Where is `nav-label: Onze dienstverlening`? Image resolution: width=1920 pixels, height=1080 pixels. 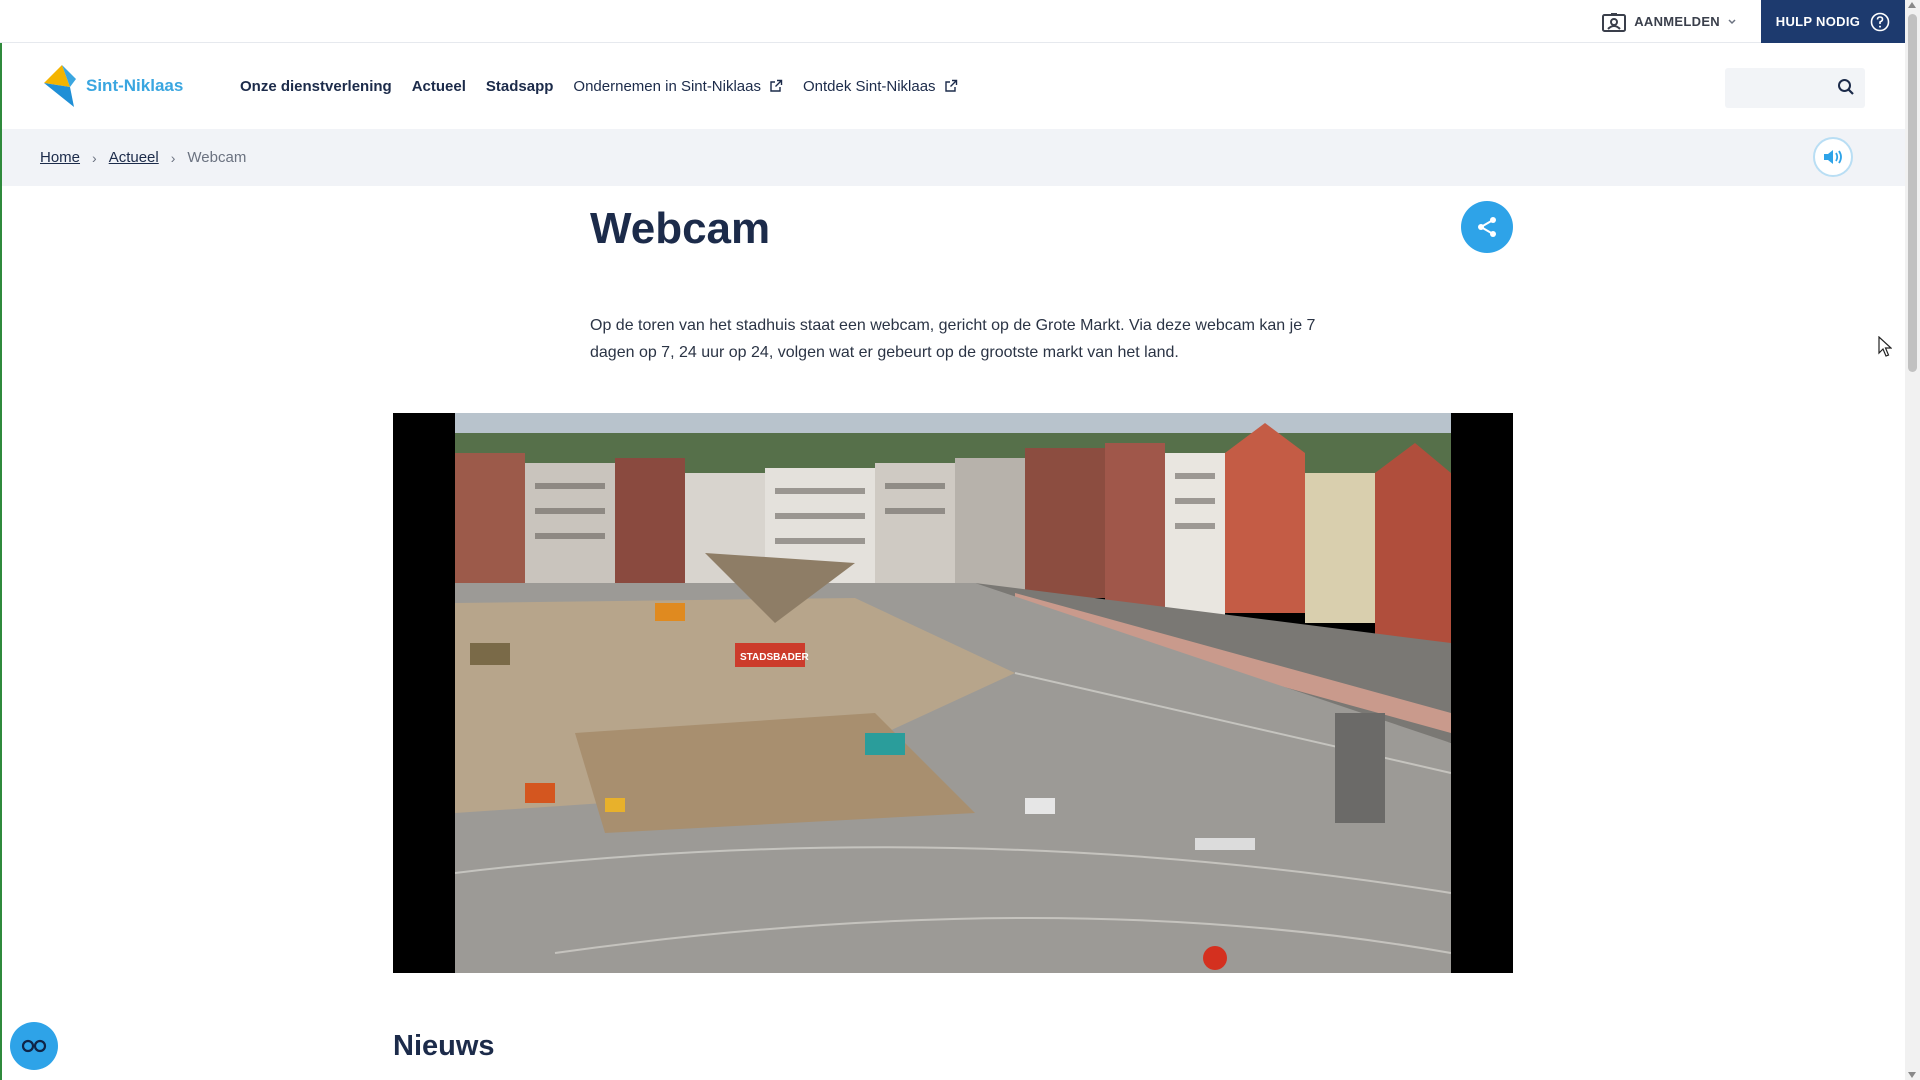
nav-label: Onze dienstverlening is located at coordinates (316, 86).